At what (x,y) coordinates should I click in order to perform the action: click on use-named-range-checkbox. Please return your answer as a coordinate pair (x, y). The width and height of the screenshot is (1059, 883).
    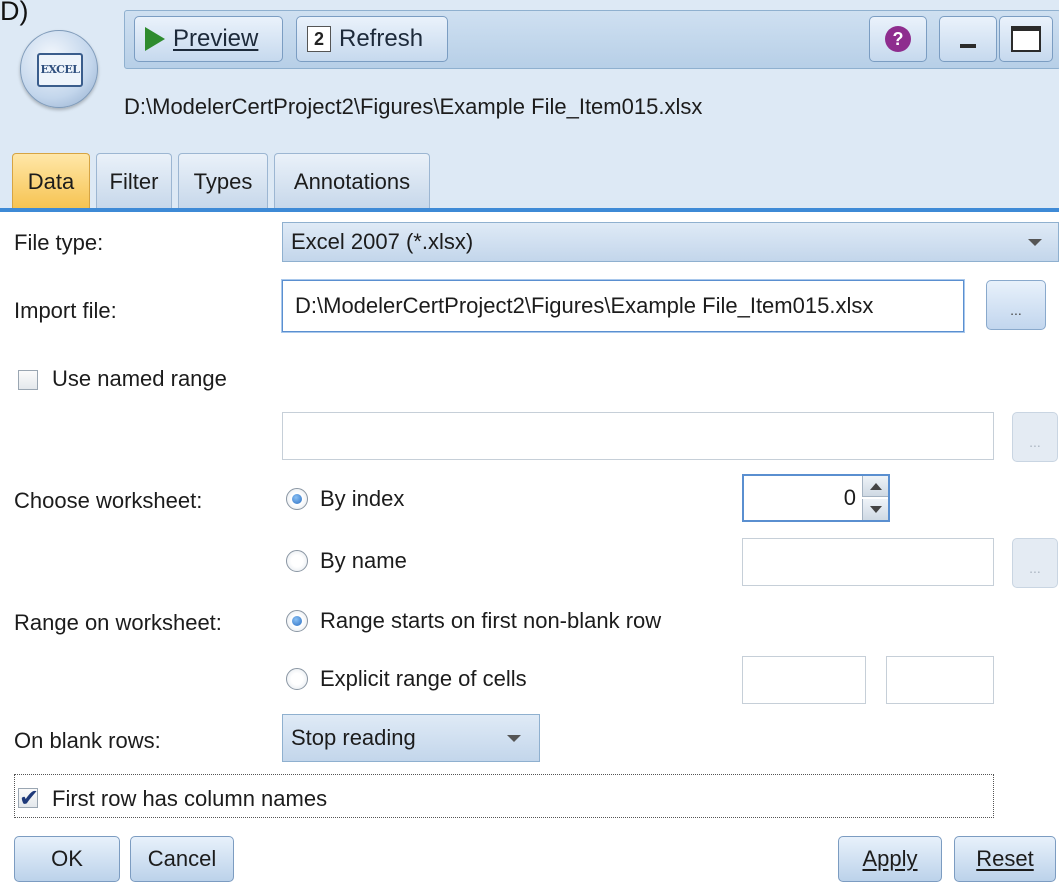
    Looking at the image, I should click on (28, 380).